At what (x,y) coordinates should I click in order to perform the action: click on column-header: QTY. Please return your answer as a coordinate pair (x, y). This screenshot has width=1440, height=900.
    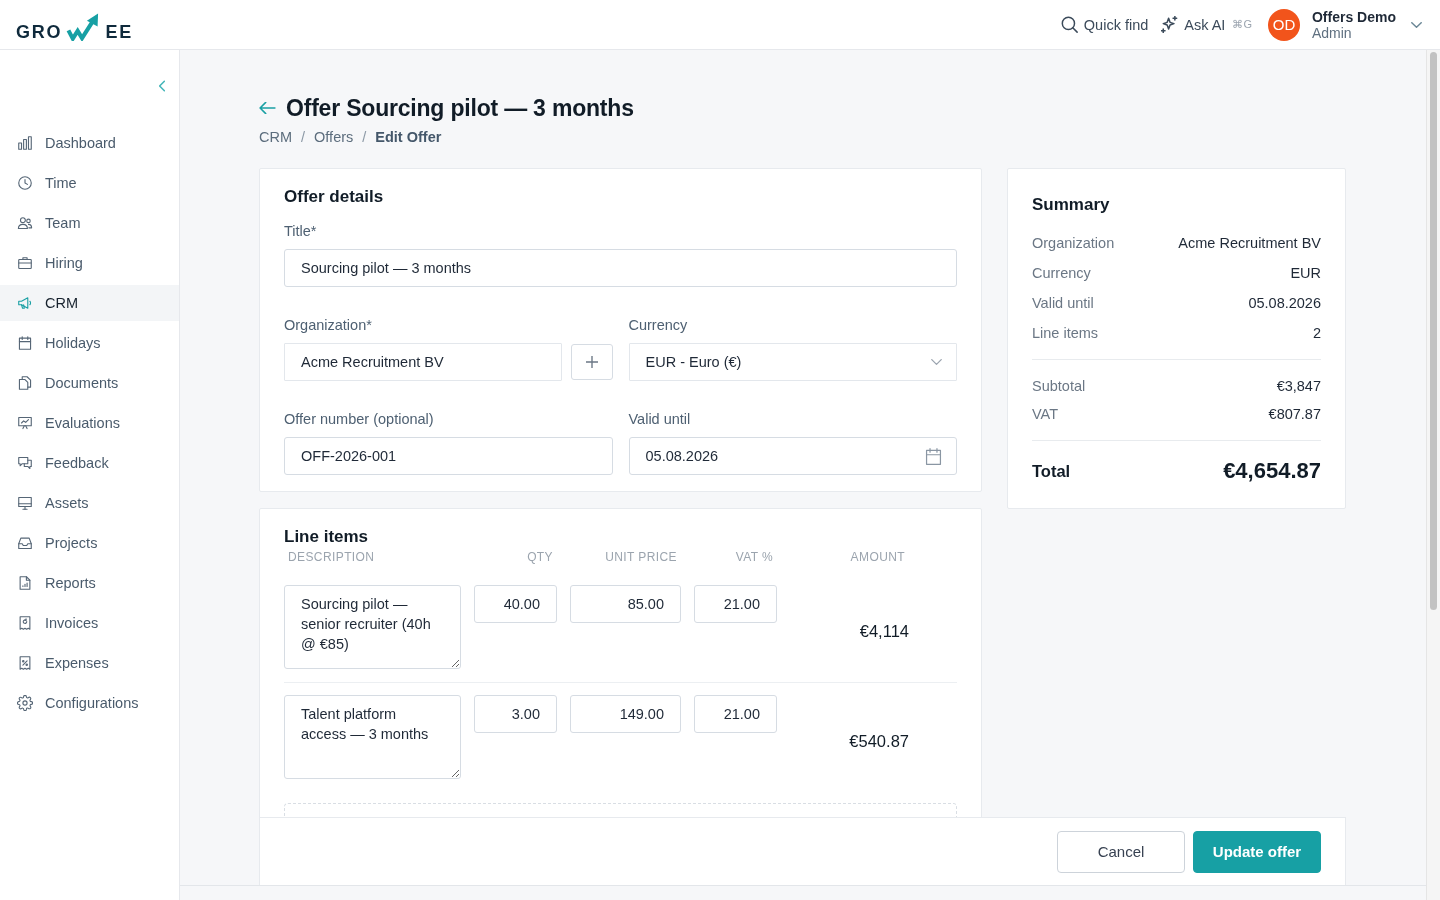
    Looking at the image, I should click on (540, 557).